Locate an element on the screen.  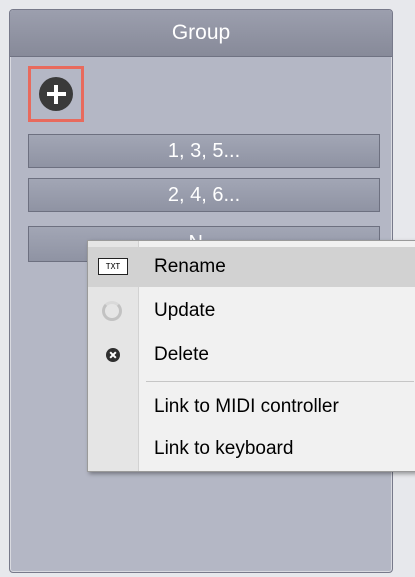
menu-item-label: Link to keyboard is located at coordinates (224, 448).